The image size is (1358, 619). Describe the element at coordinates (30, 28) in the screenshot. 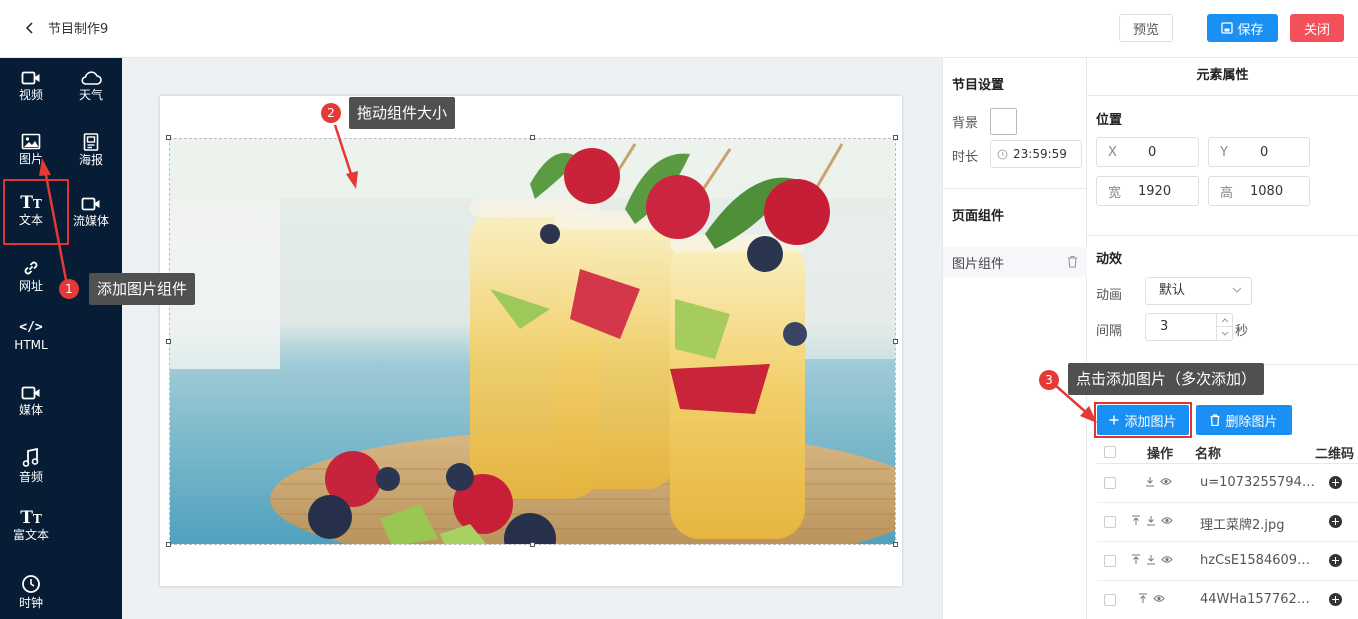

I see `back-arrow-icon` at that location.